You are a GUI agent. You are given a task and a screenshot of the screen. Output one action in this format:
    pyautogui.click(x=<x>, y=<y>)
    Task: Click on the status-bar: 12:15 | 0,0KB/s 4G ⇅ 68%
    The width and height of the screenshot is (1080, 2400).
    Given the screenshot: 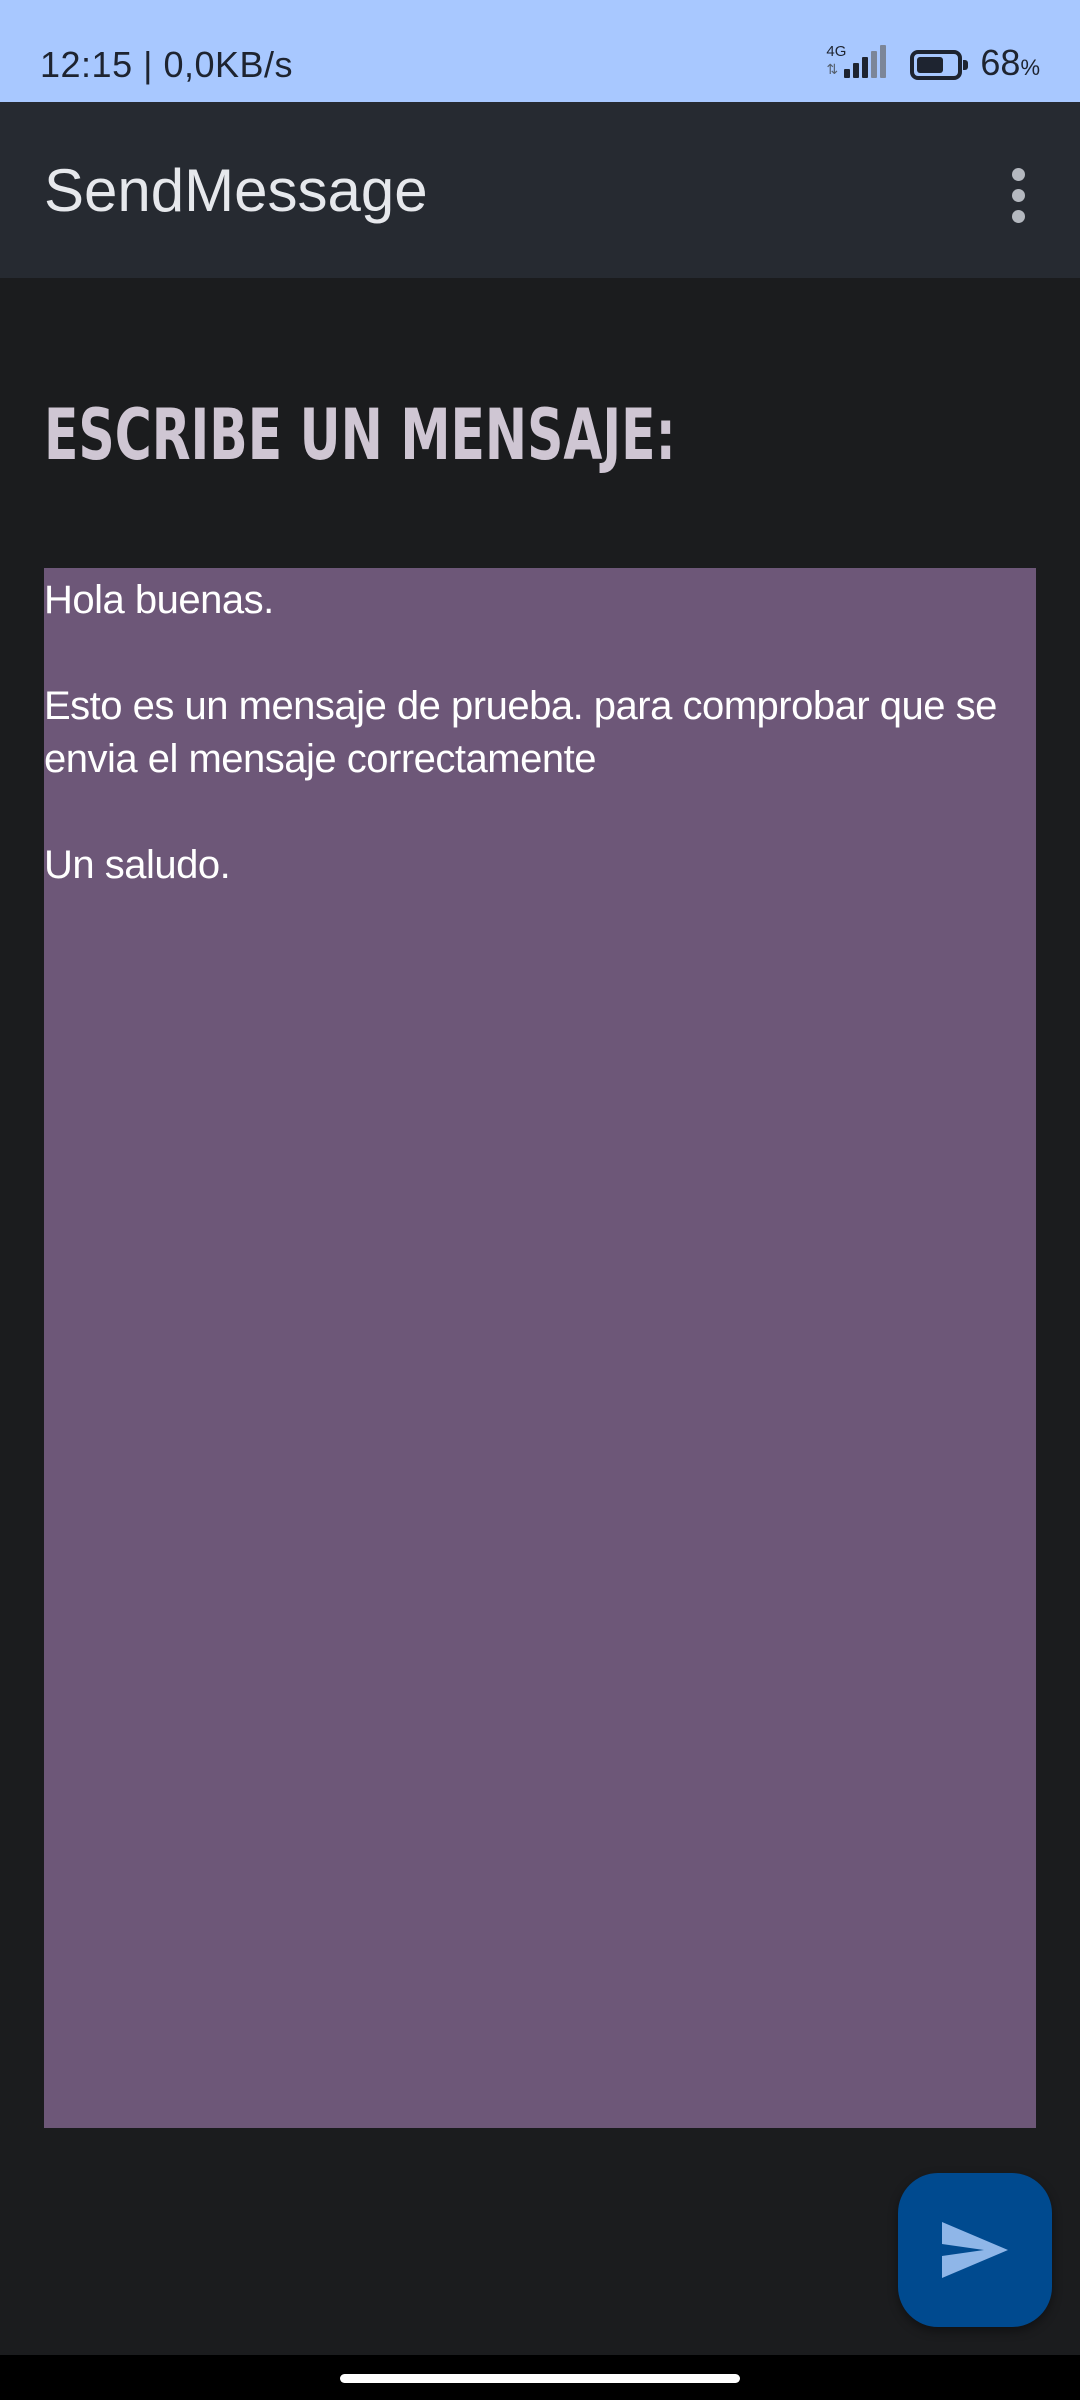 What is the action you would take?
    pyautogui.click(x=540, y=51)
    